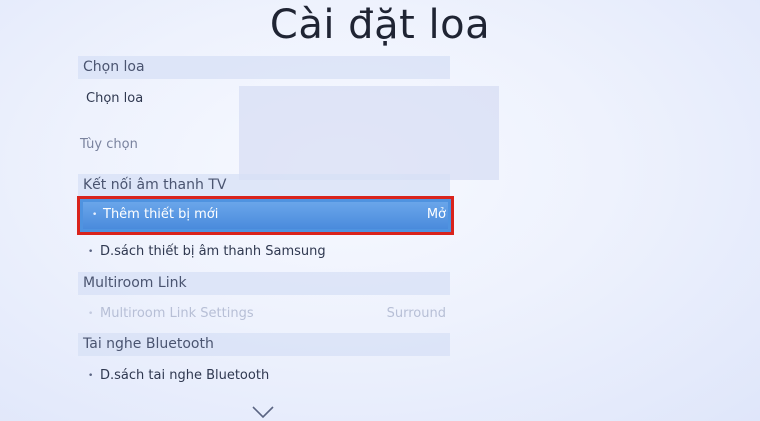 Image resolution: width=760 pixels, height=421 pixels. What do you see at coordinates (109, 144) in the screenshot?
I see `option-label: Tùy chọn` at bounding box center [109, 144].